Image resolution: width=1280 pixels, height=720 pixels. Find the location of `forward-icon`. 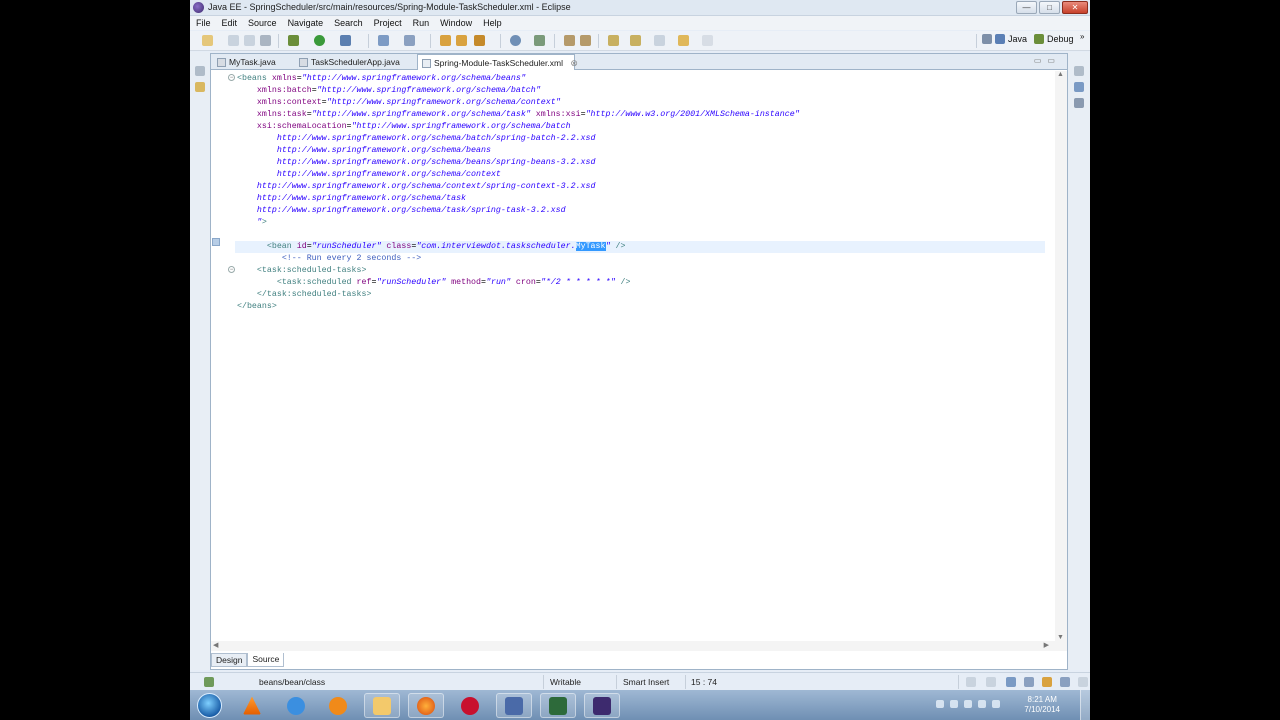

forward-icon is located at coordinates (707, 40).